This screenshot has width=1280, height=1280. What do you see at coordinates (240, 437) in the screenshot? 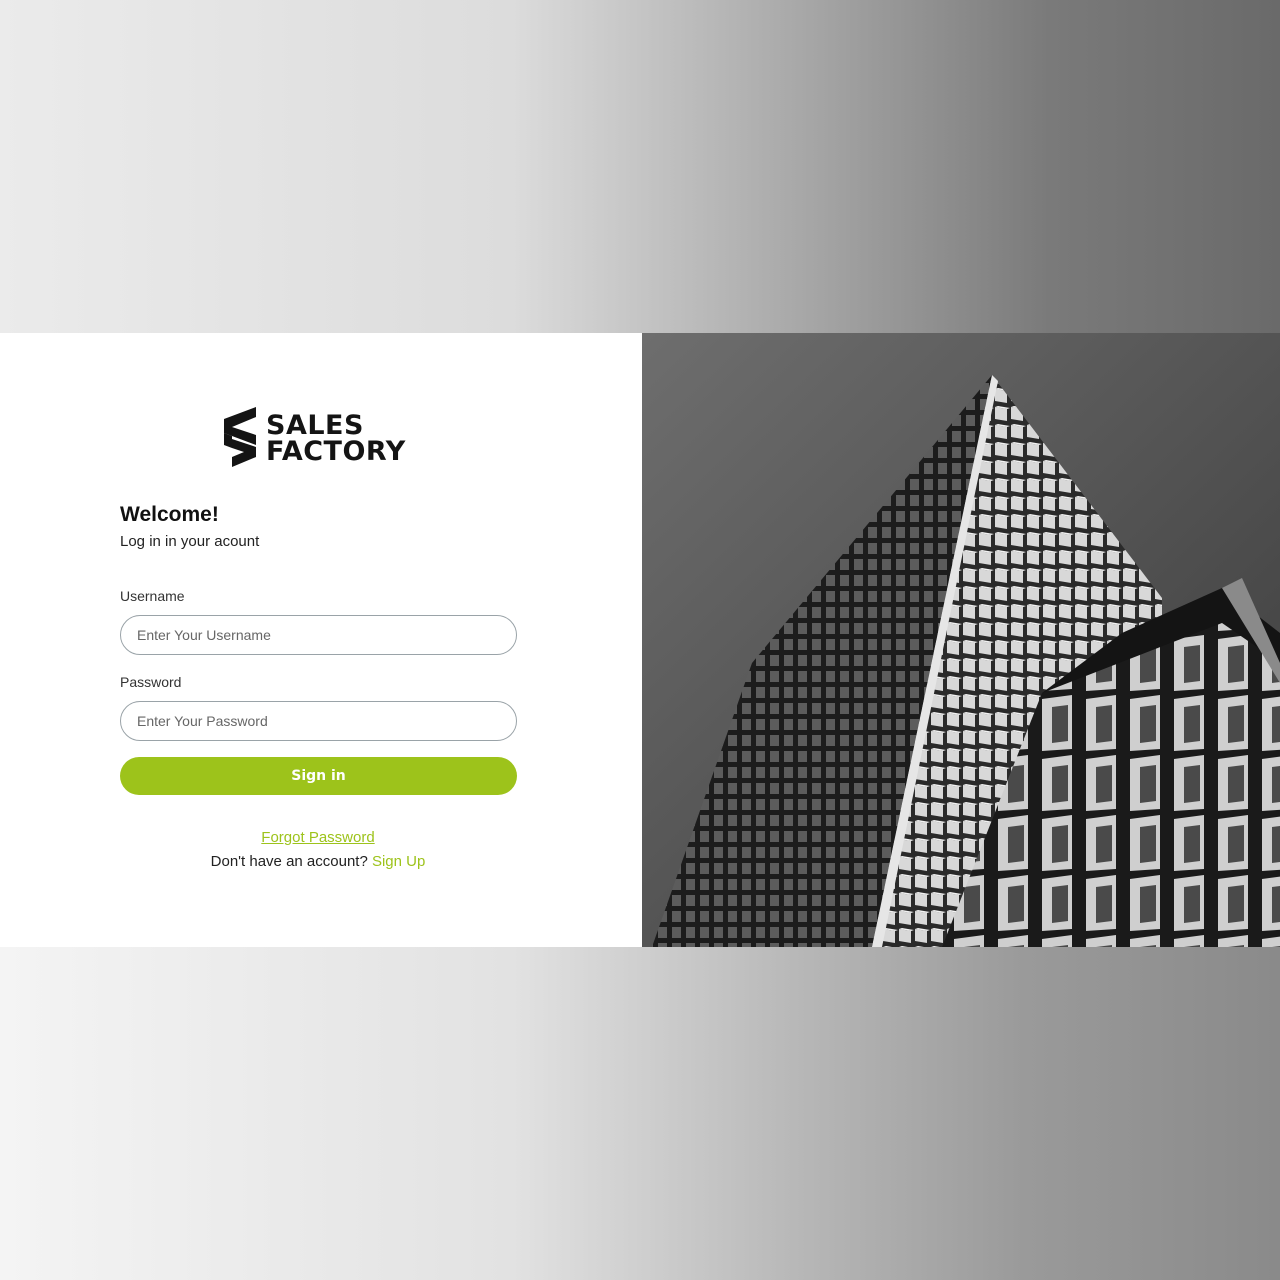
I see `logo-mark-icon` at bounding box center [240, 437].